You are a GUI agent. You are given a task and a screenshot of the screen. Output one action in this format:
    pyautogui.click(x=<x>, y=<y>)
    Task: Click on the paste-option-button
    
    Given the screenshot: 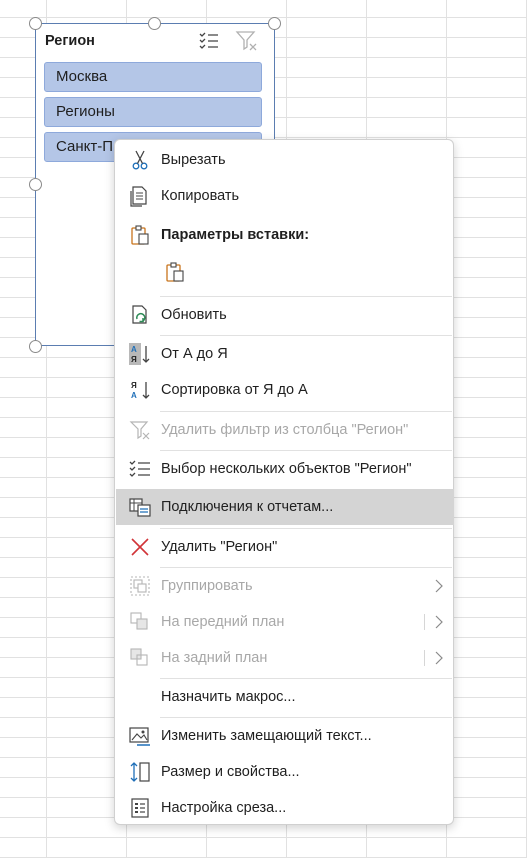 What is the action you would take?
    pyautogui.click(x=176, y=272)
    